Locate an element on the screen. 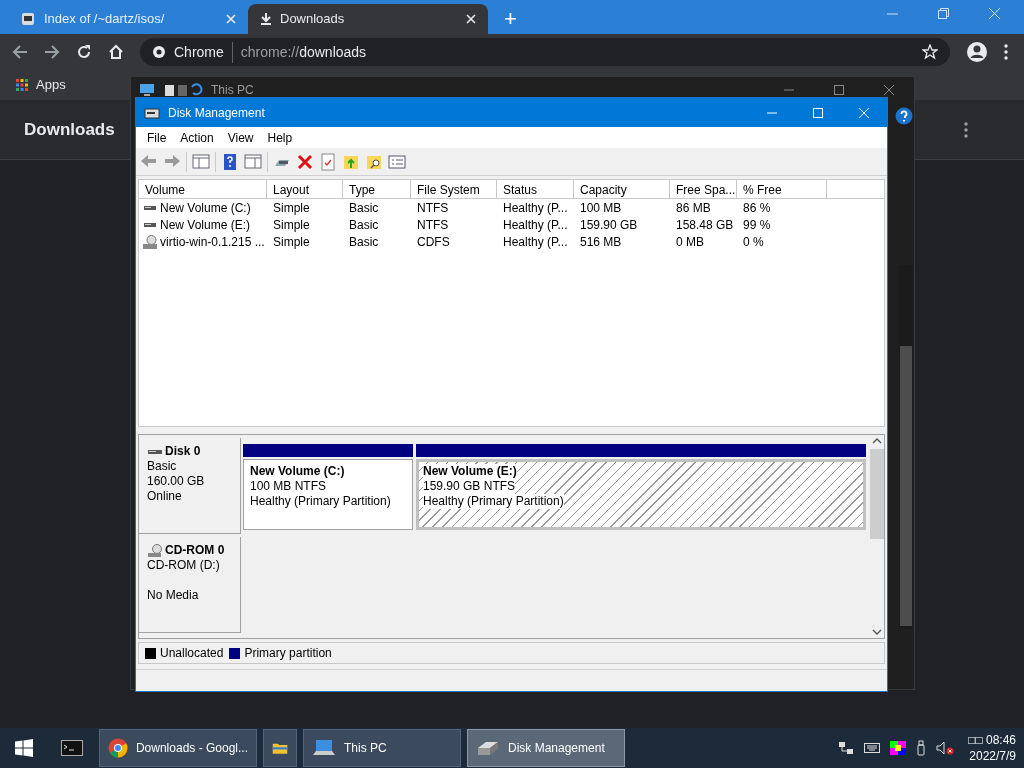 This screenshot has height=768, width=1024. color-display-icon is located at coordinates (898, 748).